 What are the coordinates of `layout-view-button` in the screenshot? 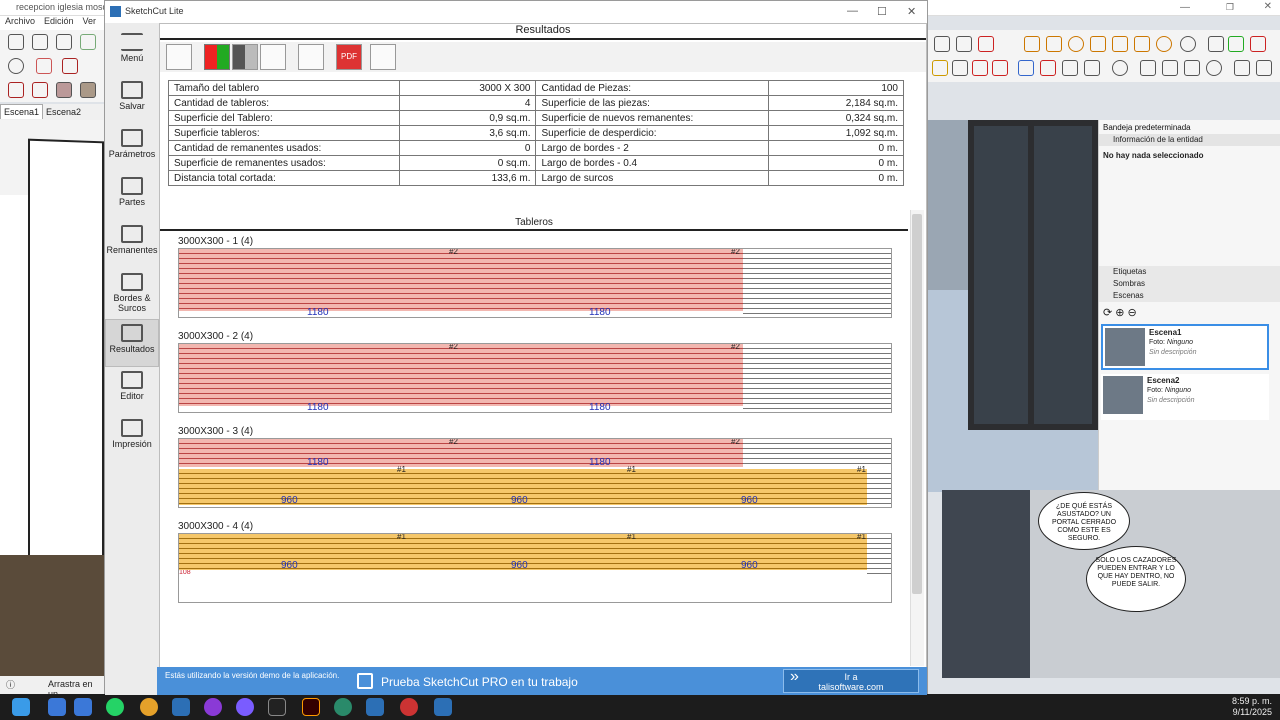 It's located at (179, 57).